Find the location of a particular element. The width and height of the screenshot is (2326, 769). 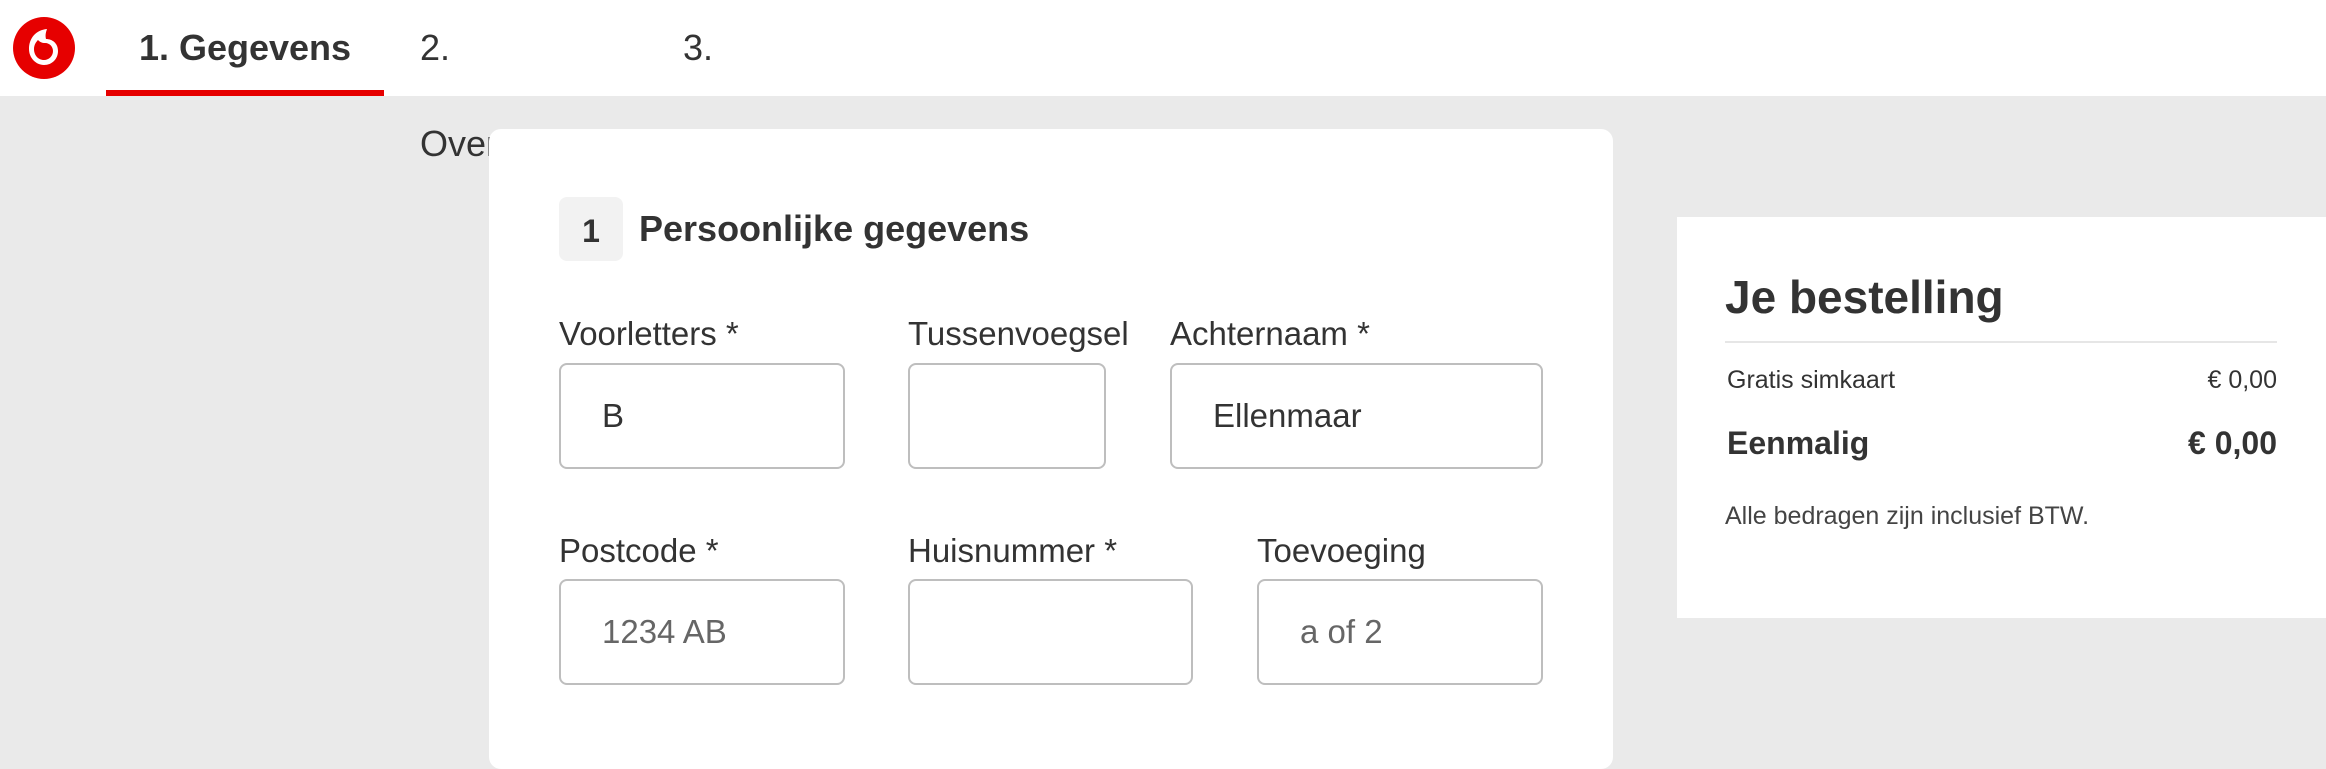

tussenvoegsel-input is located at coordinates (1007, 416).